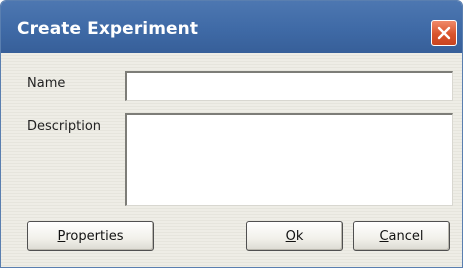 The width and height of the screenshot is (463, 268). I want to click on properties-label-rest: roperties, so click(94, 236).